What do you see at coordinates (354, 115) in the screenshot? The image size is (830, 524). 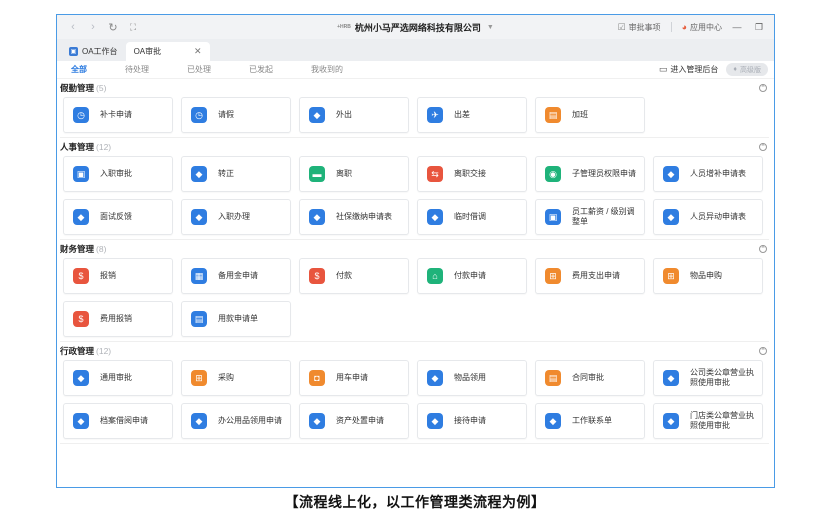 I see `approval-card: ◆ 外出` at bounding box center [354, 115].